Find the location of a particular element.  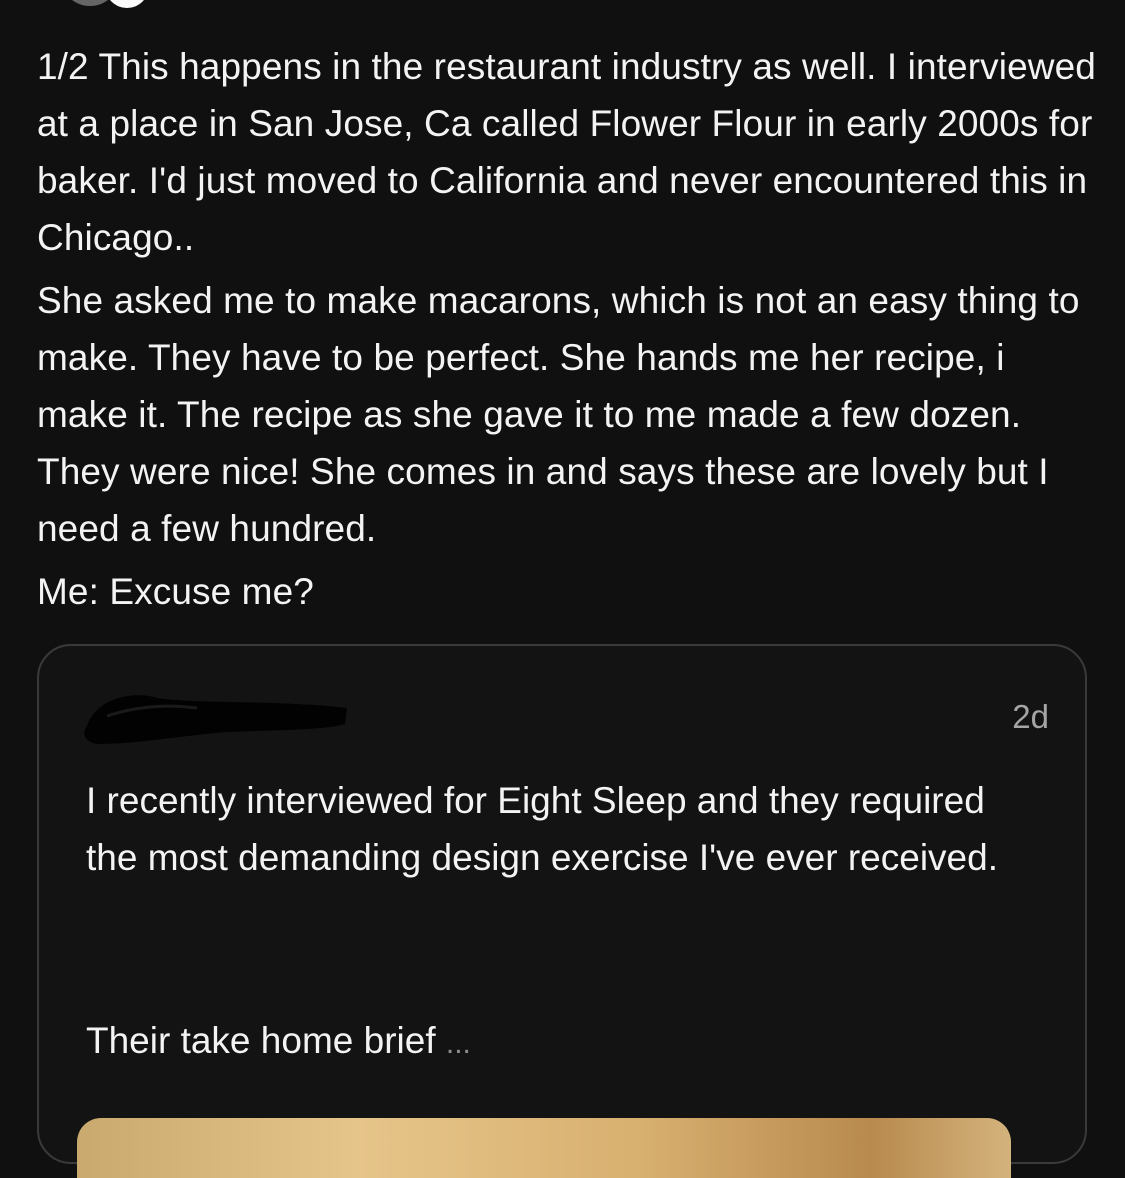

author-avatar-area is located at coordinates (110, 5).